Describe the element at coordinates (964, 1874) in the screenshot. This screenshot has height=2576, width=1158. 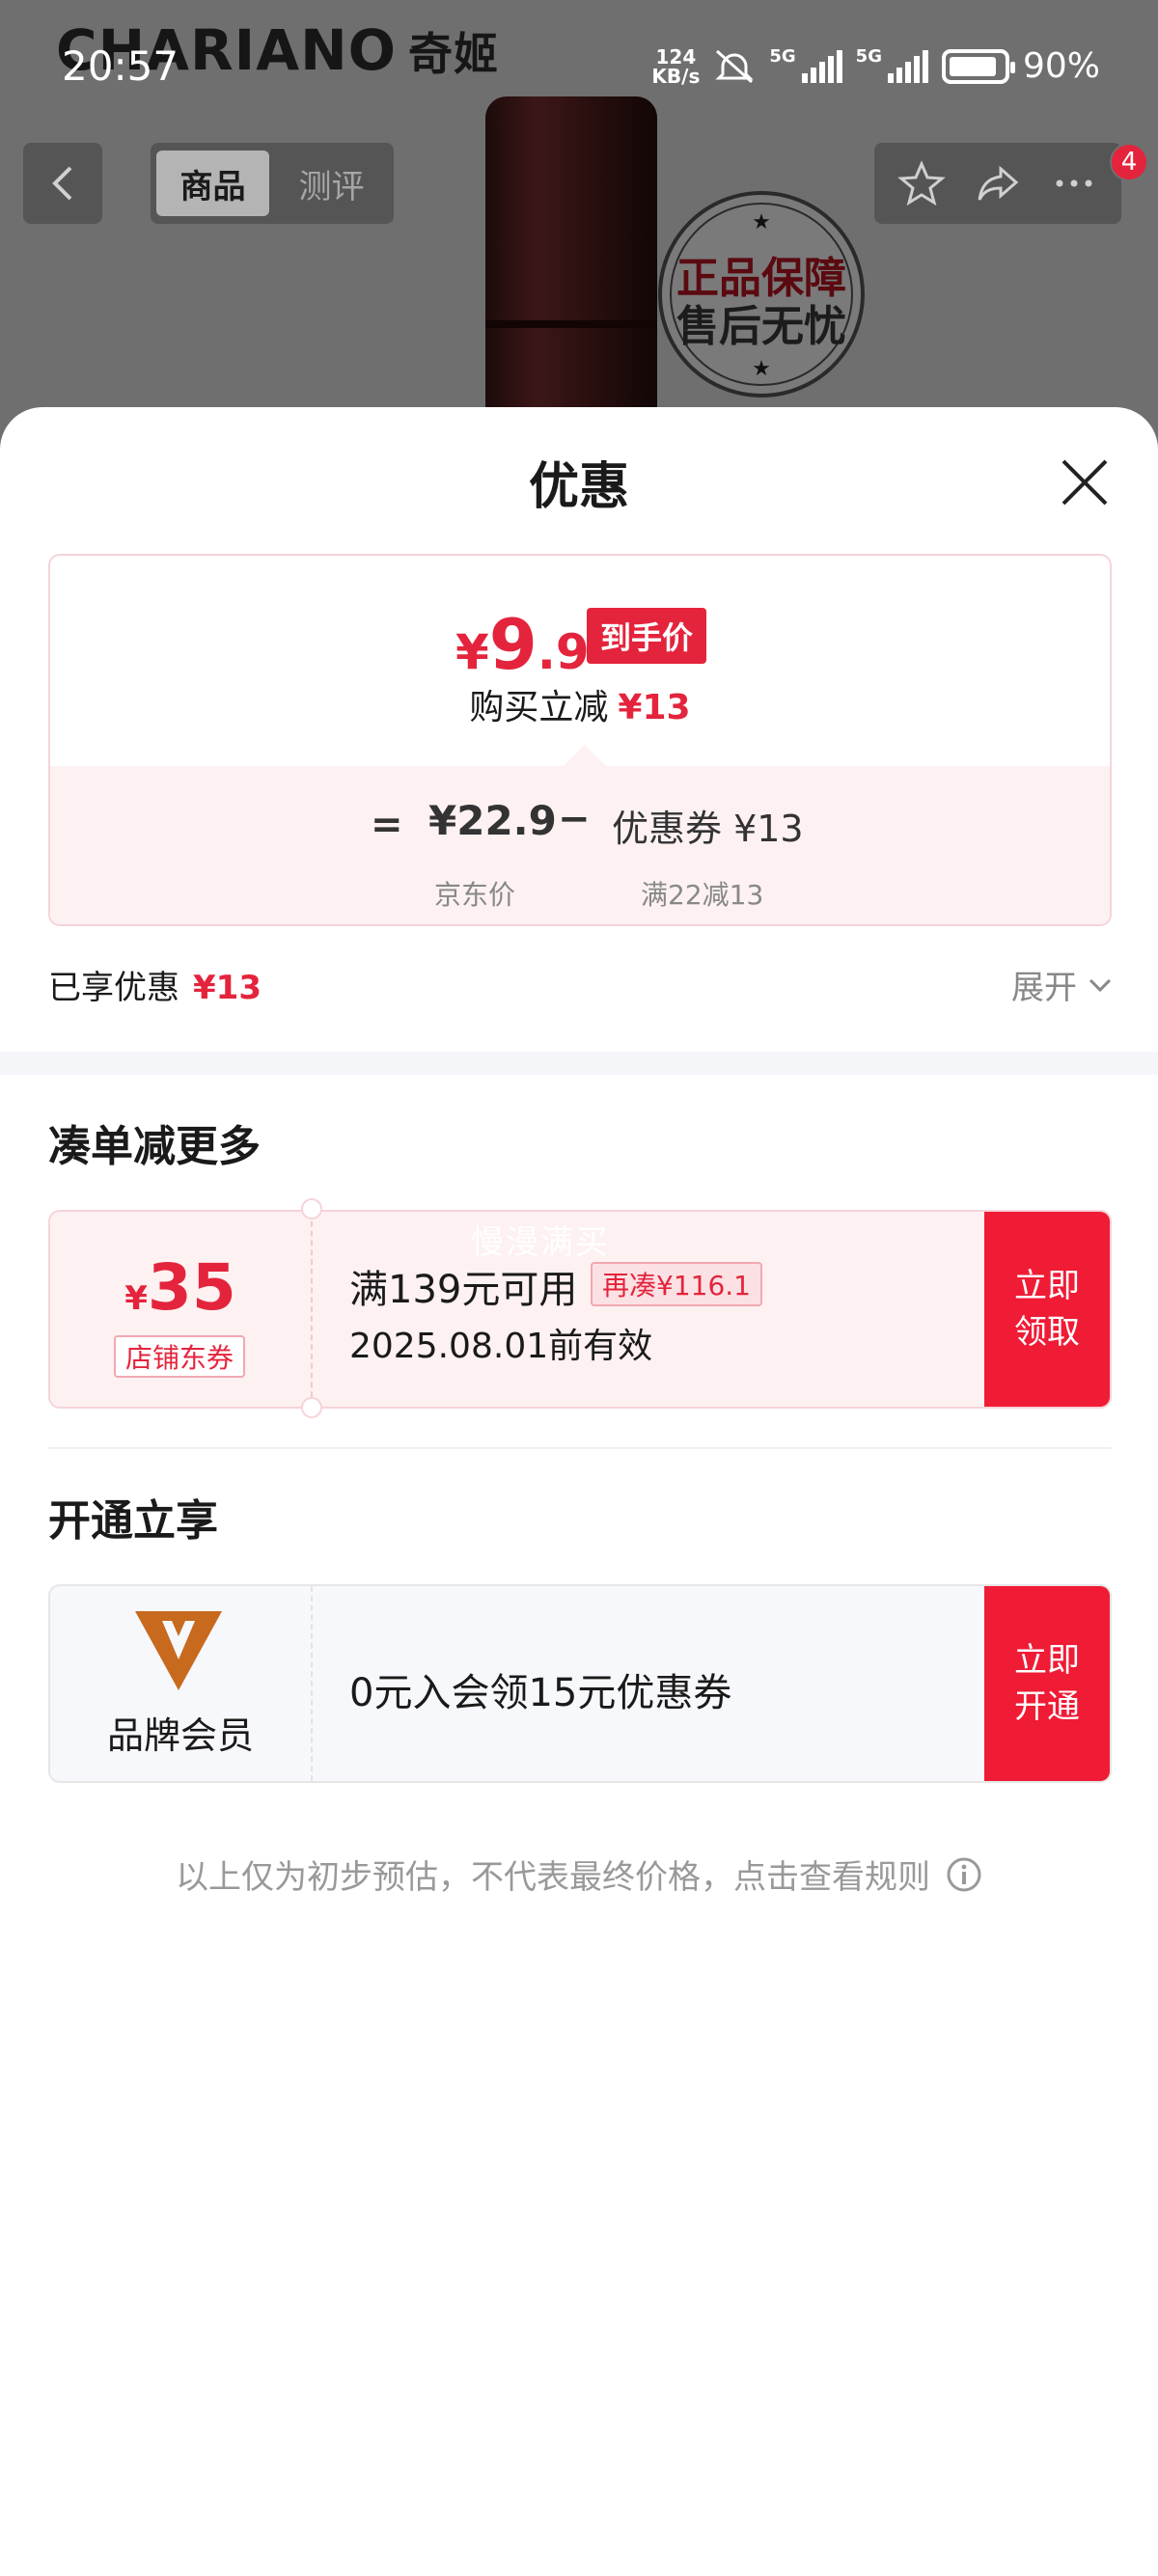
I see `info-icon` at that location.